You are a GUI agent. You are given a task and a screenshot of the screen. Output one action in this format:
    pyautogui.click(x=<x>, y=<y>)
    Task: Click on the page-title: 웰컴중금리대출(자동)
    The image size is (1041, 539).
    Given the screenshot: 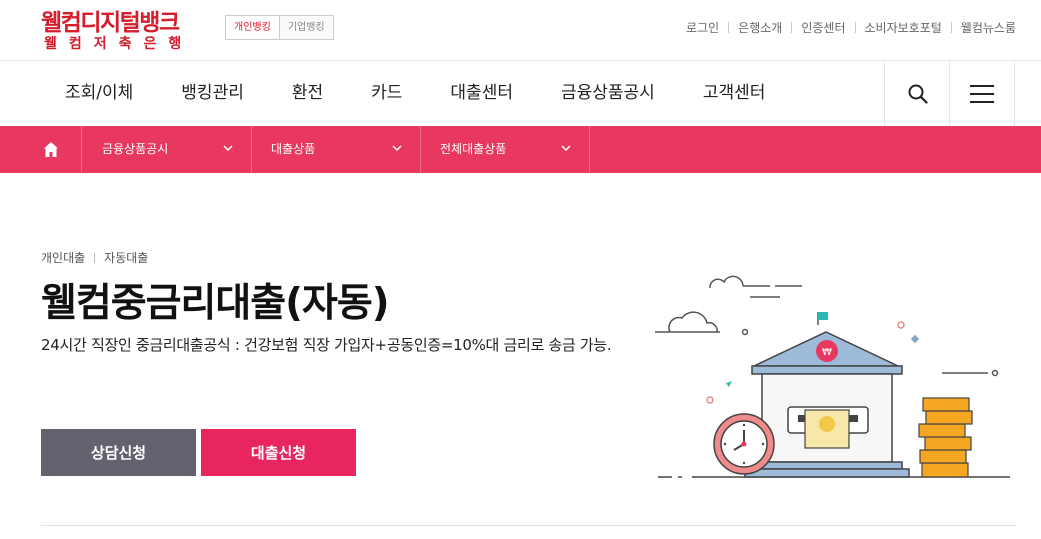 What is the action you would take?
    pyautogui.click(x=215, y=303)
    